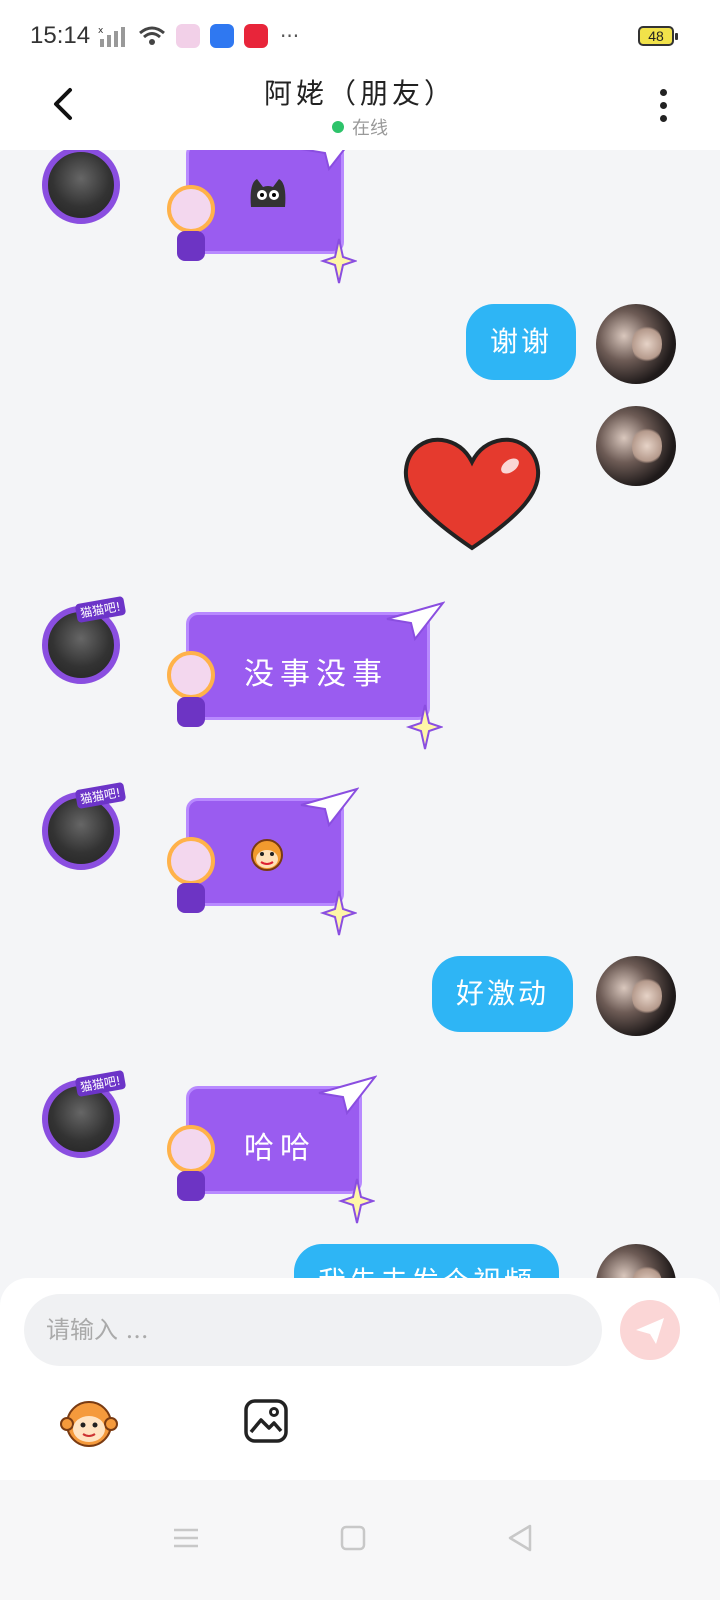 The width and height of the screenshot is (720, 1600). I want to click on image-button, so click(266, 1421).